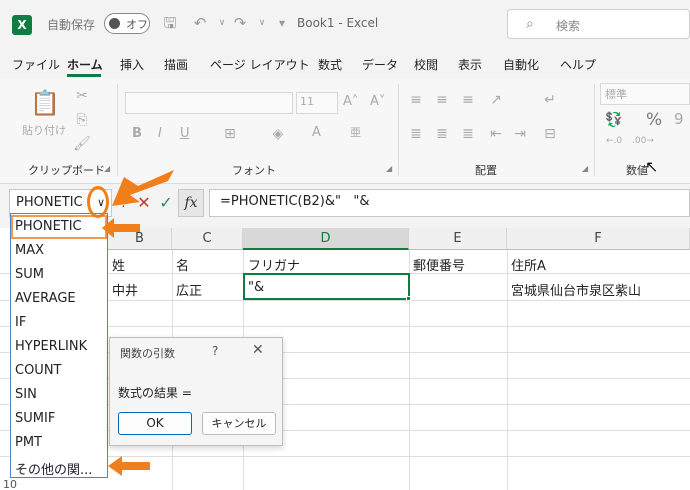  I want to click on cancel-button: キャンセル, so click(239, 423).